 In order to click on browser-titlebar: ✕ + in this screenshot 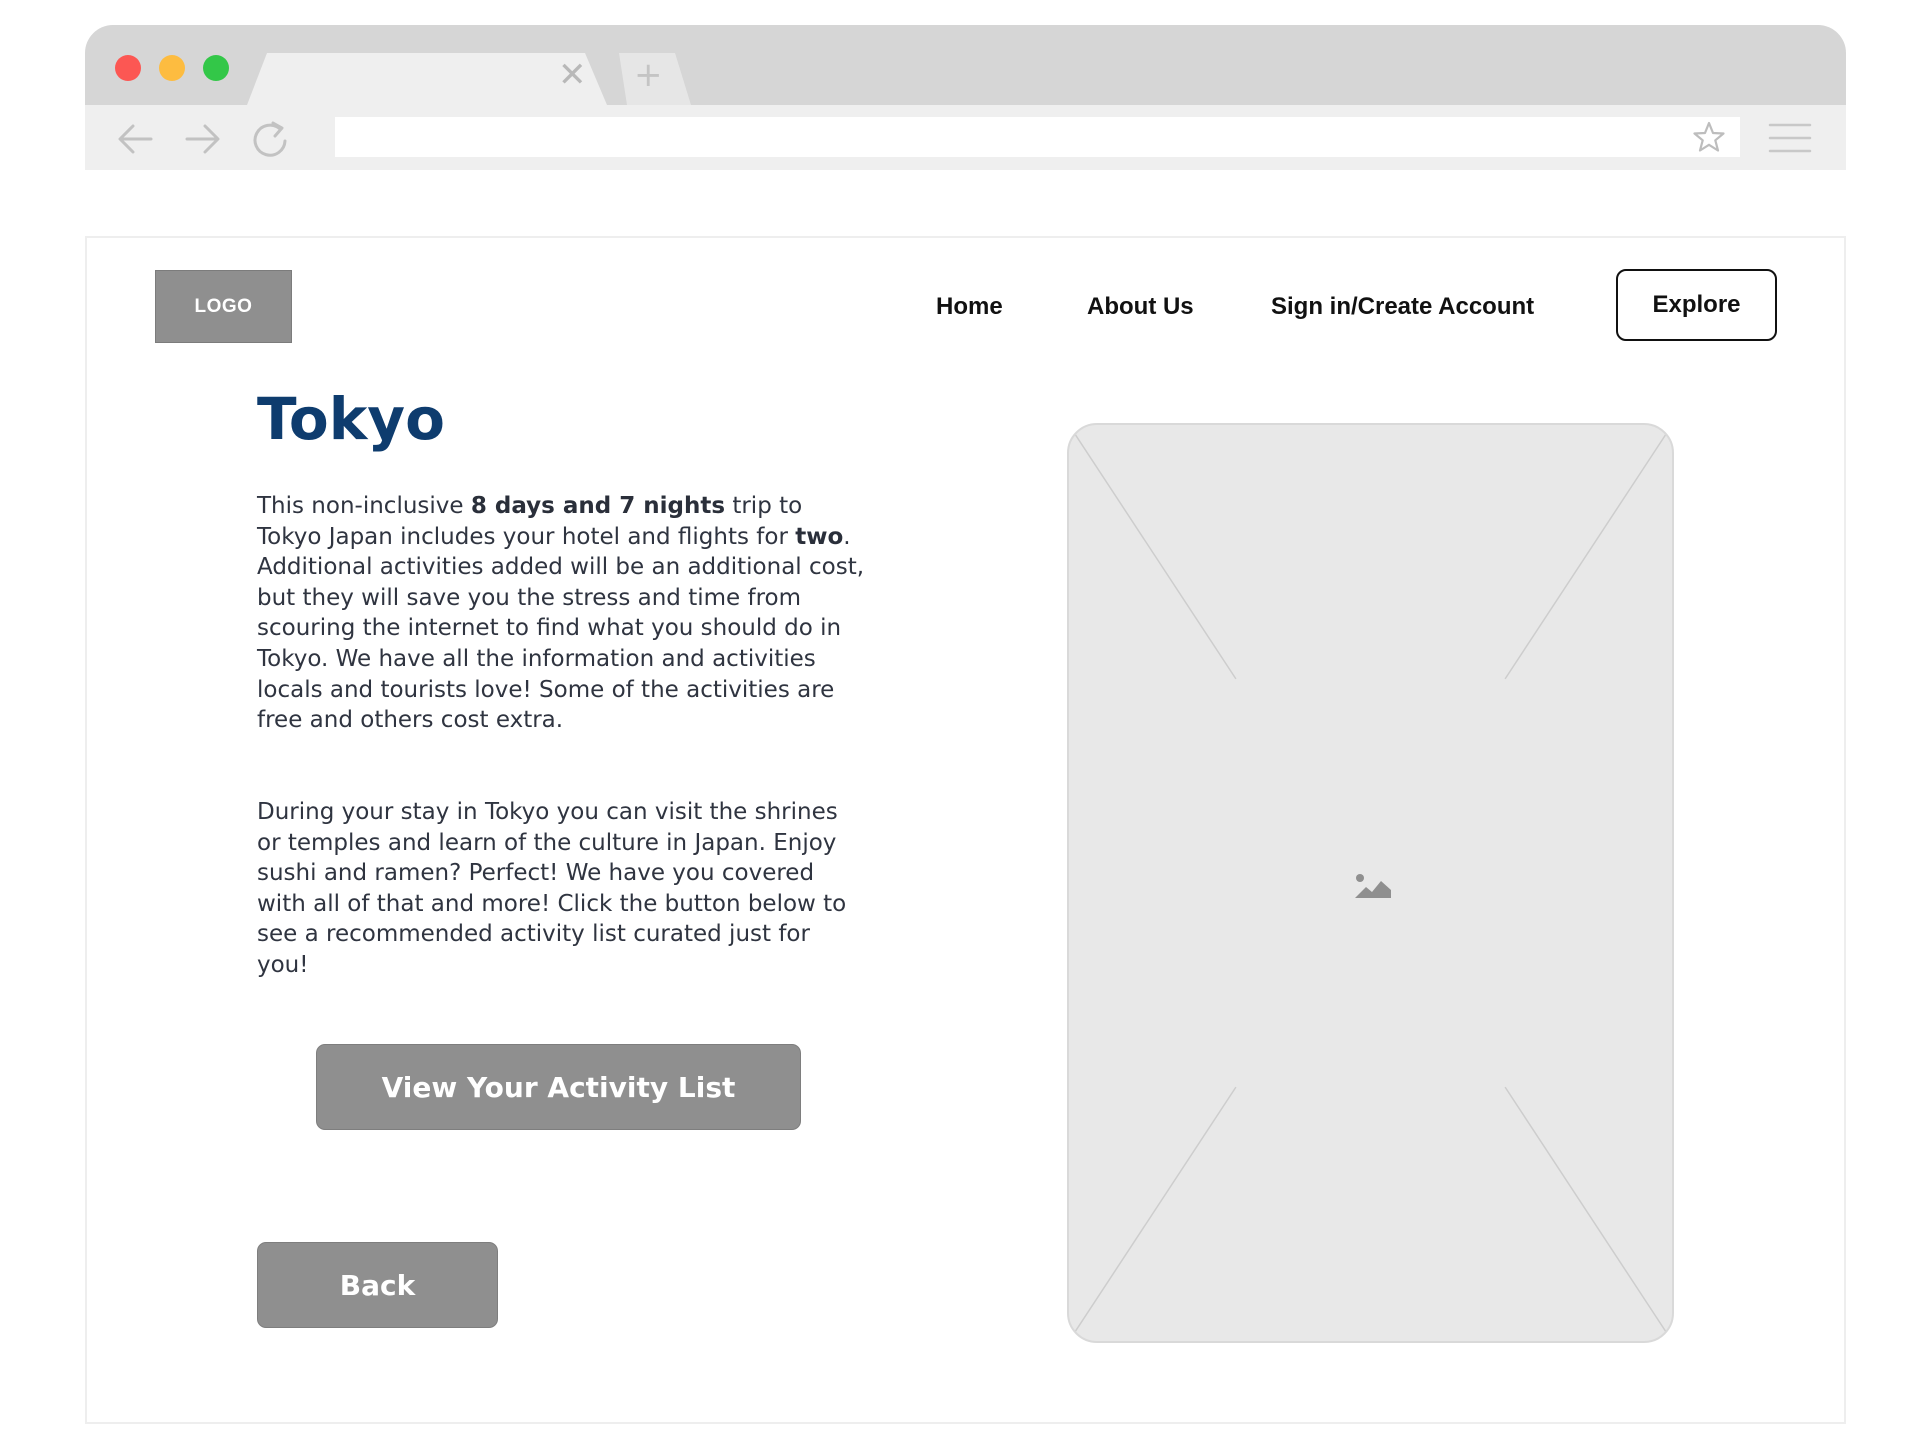, I will do `click(965, 65)`.